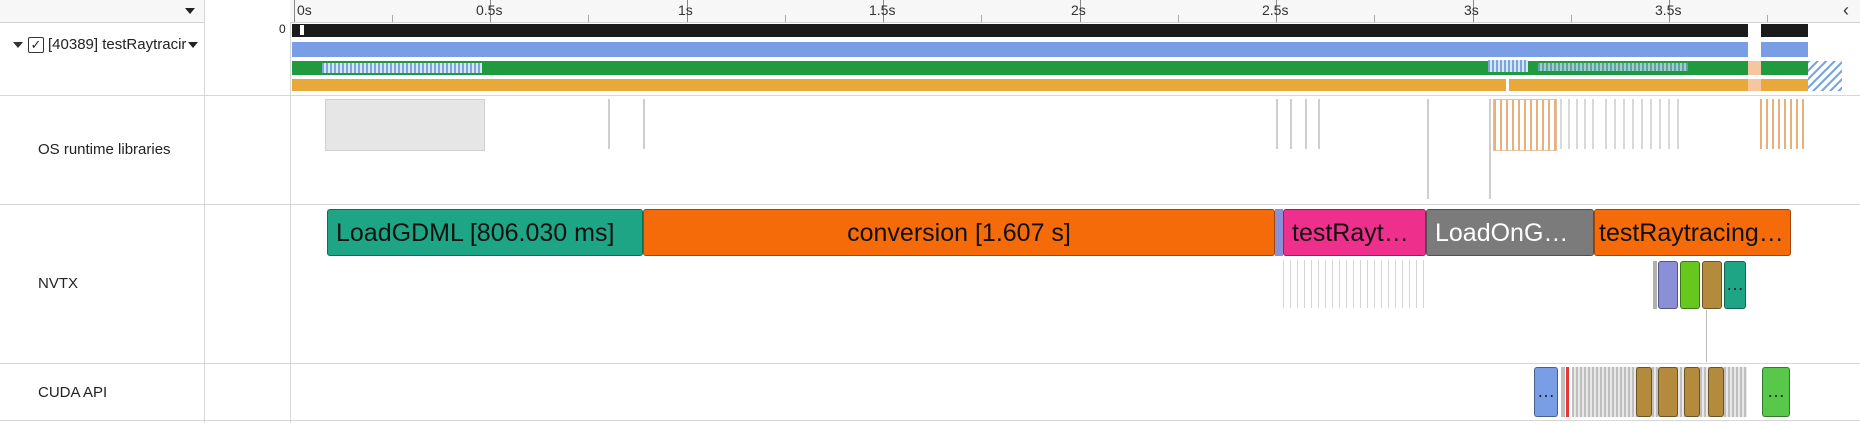 This screenshot has width=1860, height=423. I want to click on left-header, so click(102, 11).